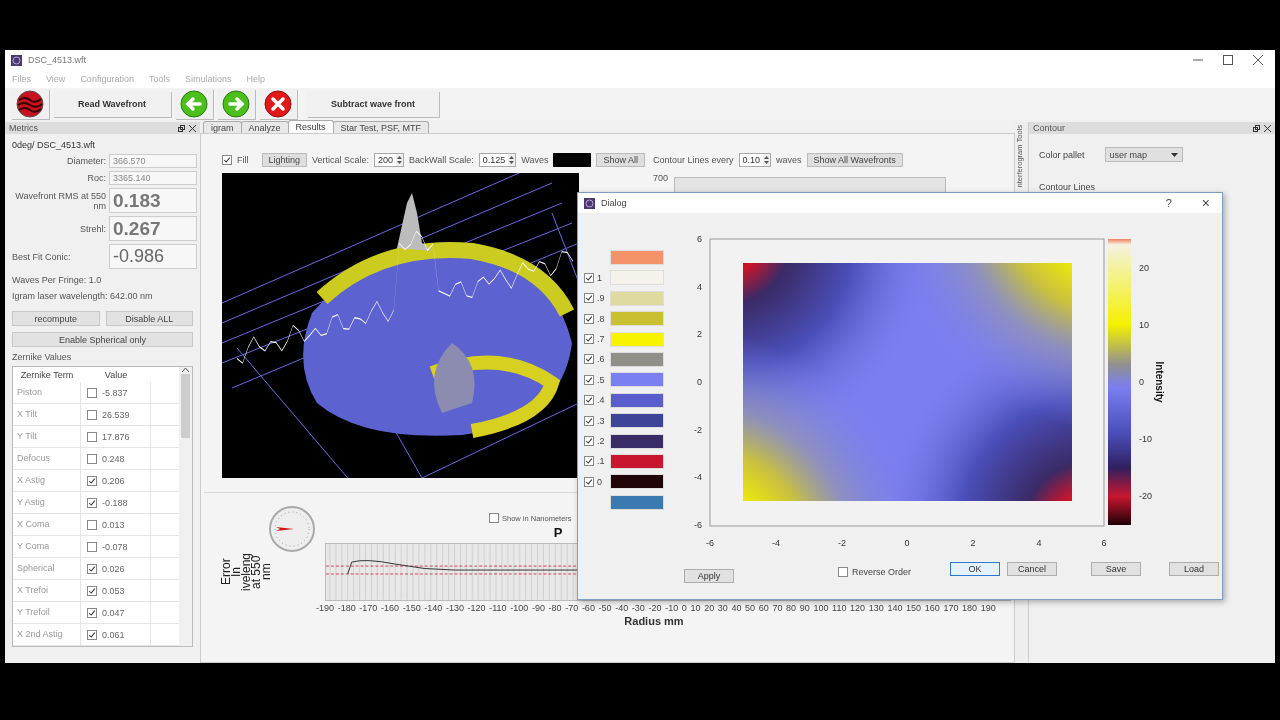 This screenshot has width=1280, height=720. Describe the element at coordinates (30, 104) in the screenshot. I see `igram-button` at that location.